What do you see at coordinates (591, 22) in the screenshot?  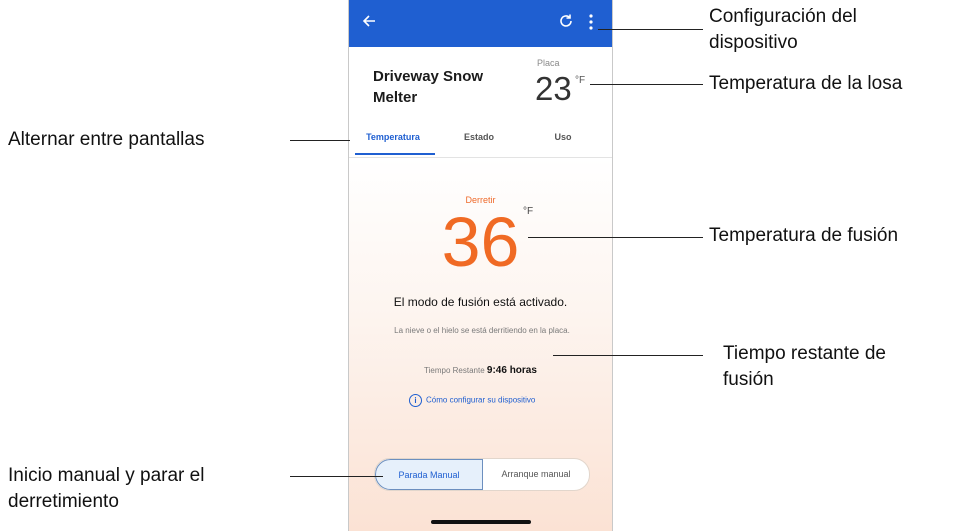 I see `more-options-icon` at bounding box center [591, 22].